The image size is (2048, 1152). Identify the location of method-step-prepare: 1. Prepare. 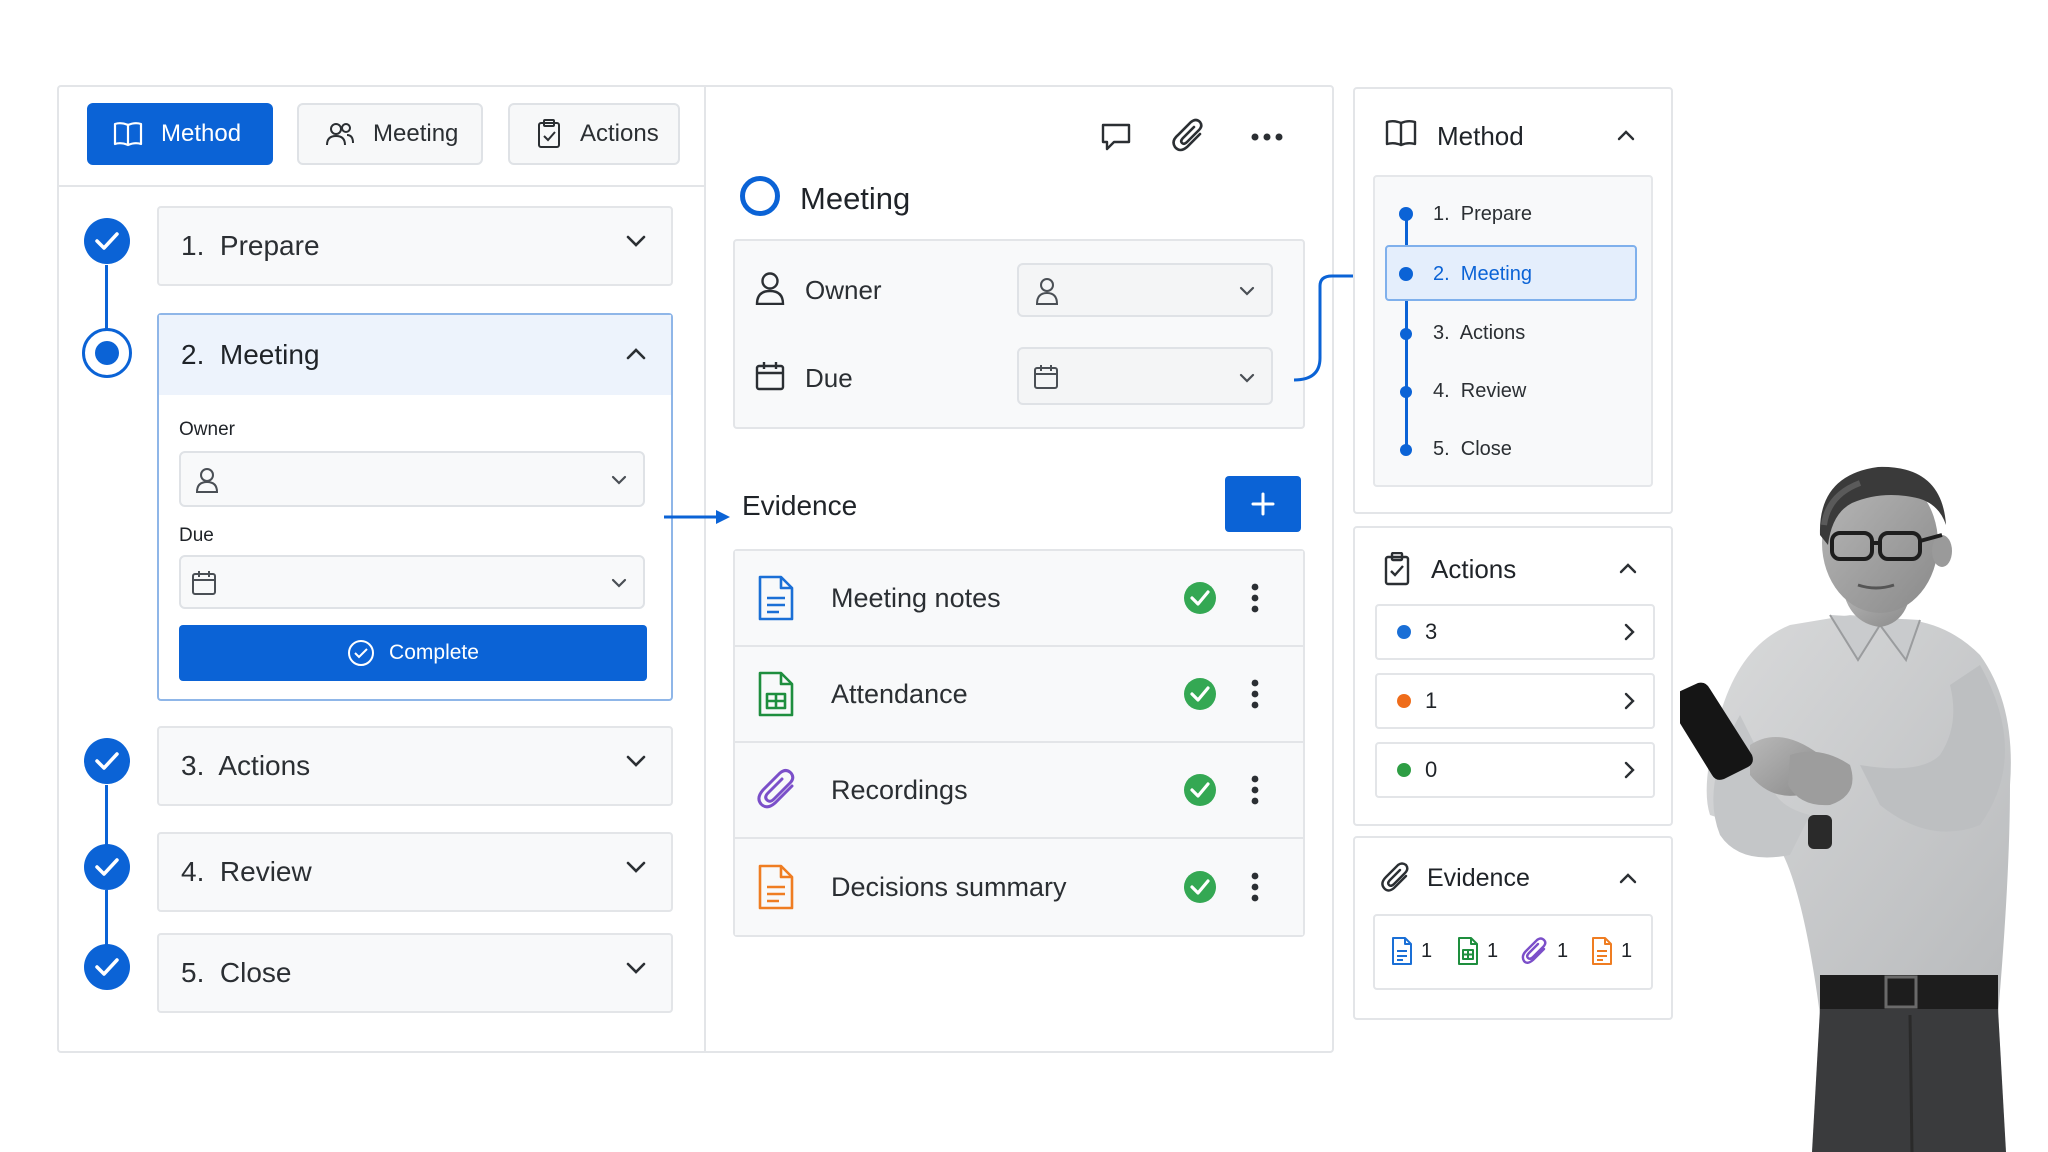
(1482, 214).